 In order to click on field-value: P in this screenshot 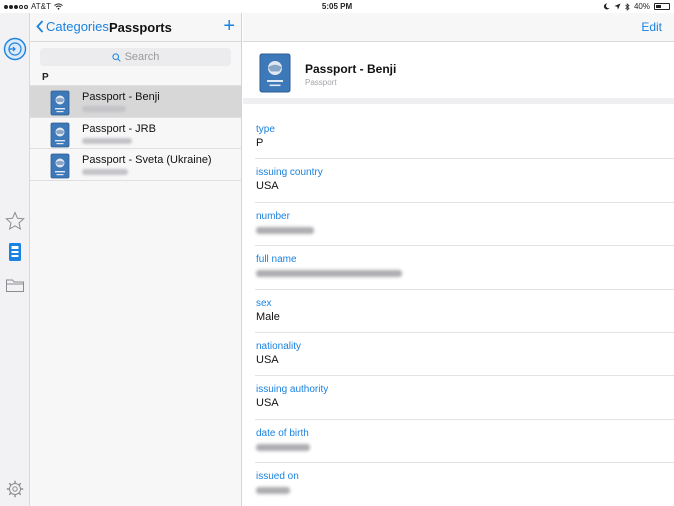, I will do `click(260, 143)`.